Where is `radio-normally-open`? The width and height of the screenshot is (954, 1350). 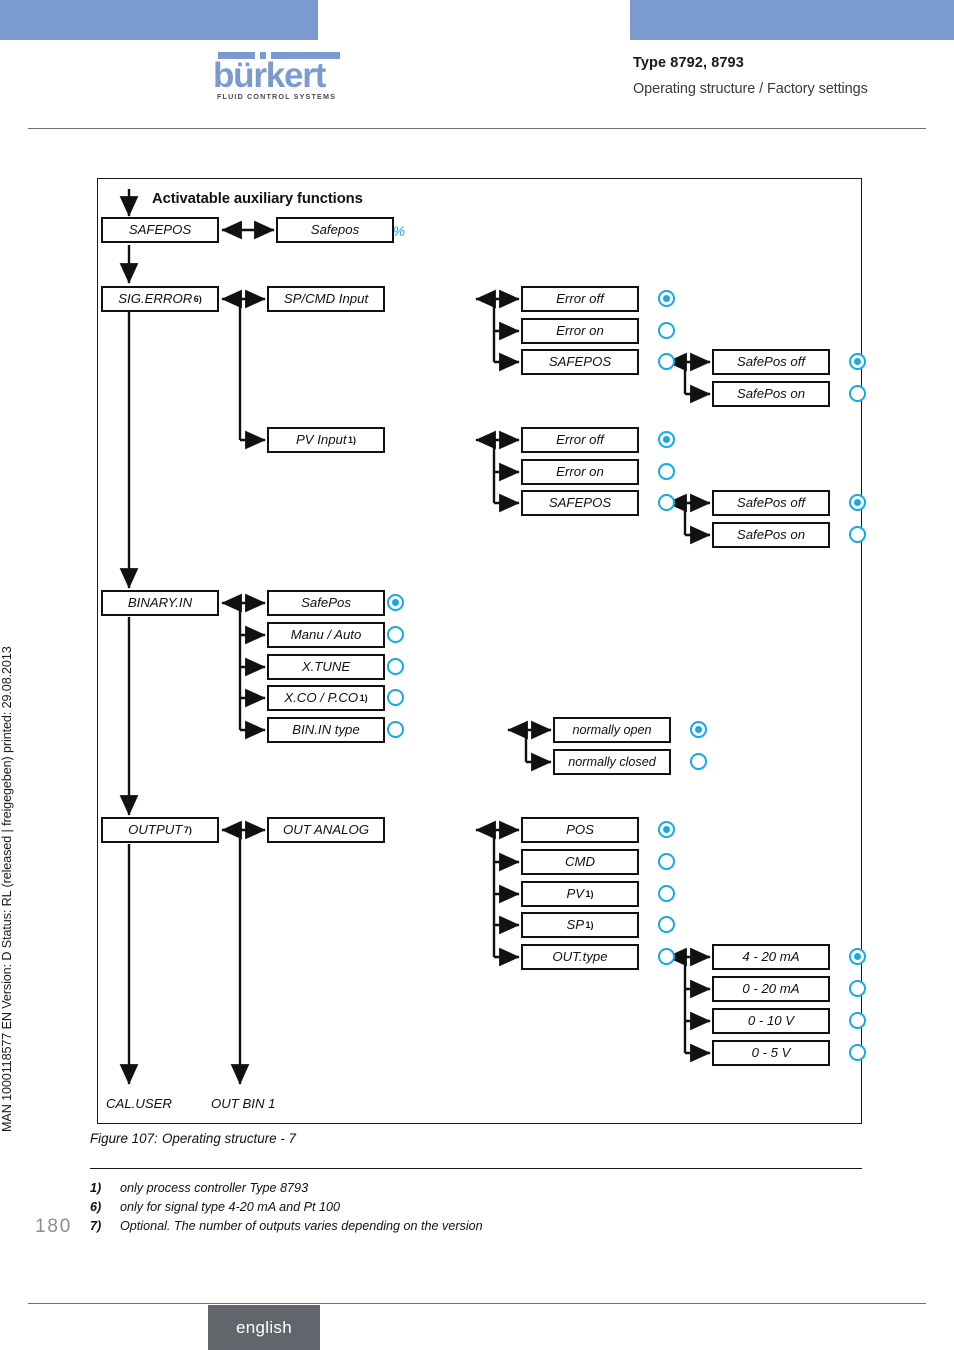
radio-normally-open is located at coordinates (698, 729).